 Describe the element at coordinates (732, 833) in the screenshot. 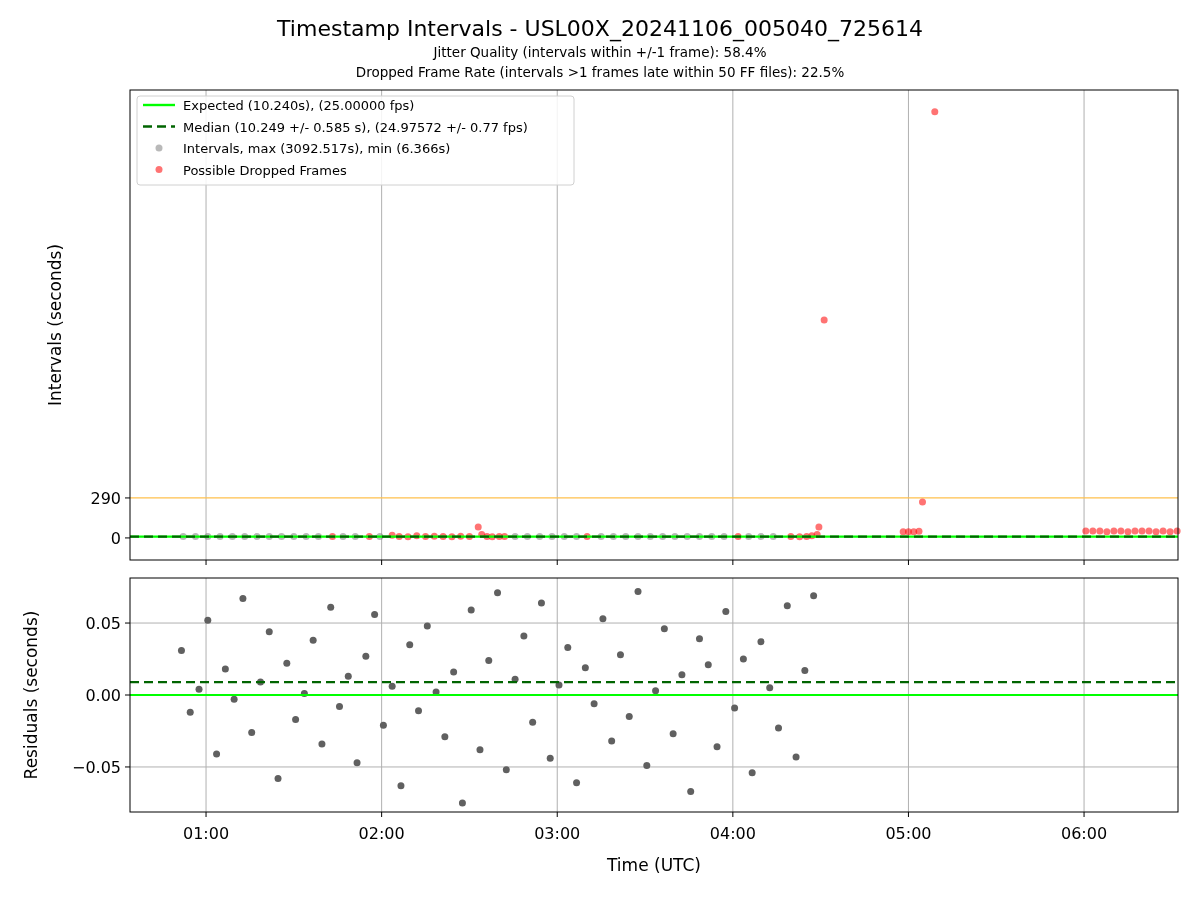

I see `x-tick-label: 04:00` at that location.